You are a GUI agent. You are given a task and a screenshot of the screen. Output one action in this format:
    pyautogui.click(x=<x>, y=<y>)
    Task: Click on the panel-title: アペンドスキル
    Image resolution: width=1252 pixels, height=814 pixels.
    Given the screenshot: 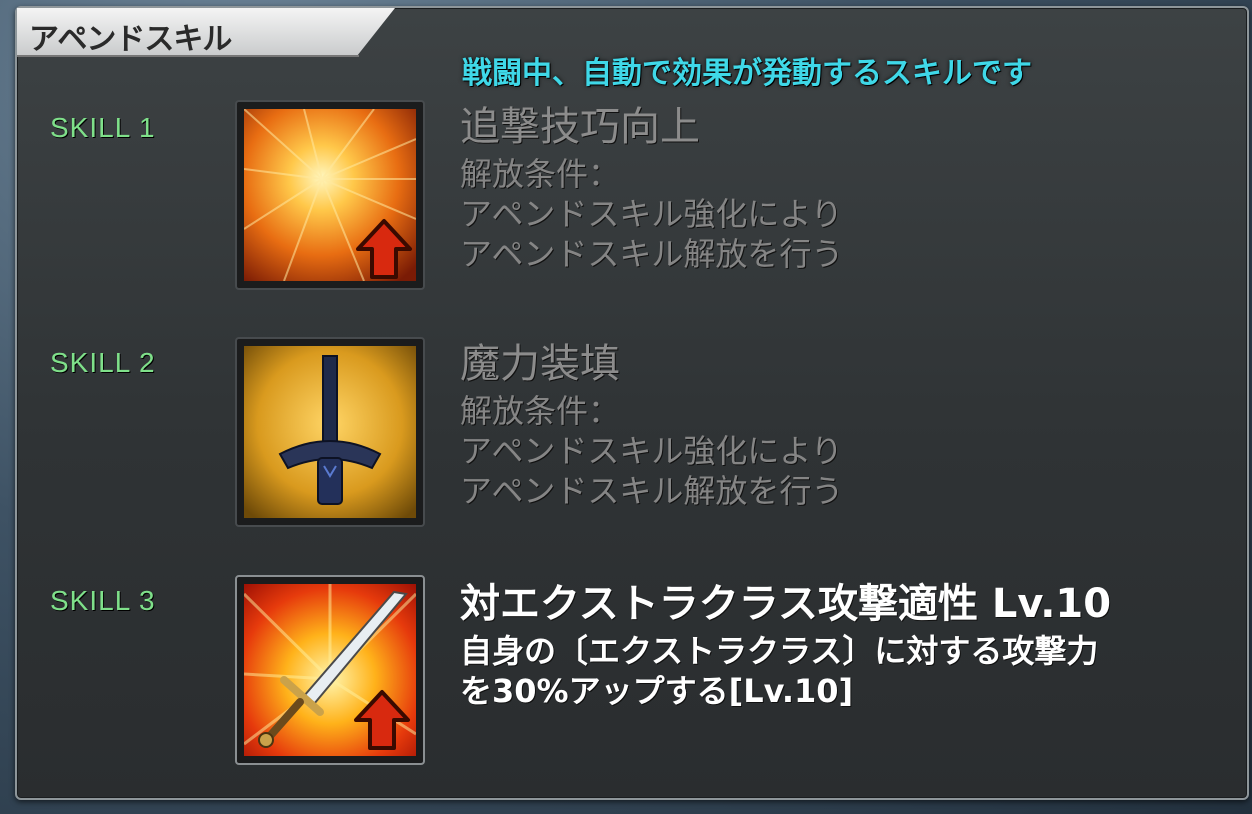 What is the action you would take?
    pyautogui.click(x=130, y=39)
    